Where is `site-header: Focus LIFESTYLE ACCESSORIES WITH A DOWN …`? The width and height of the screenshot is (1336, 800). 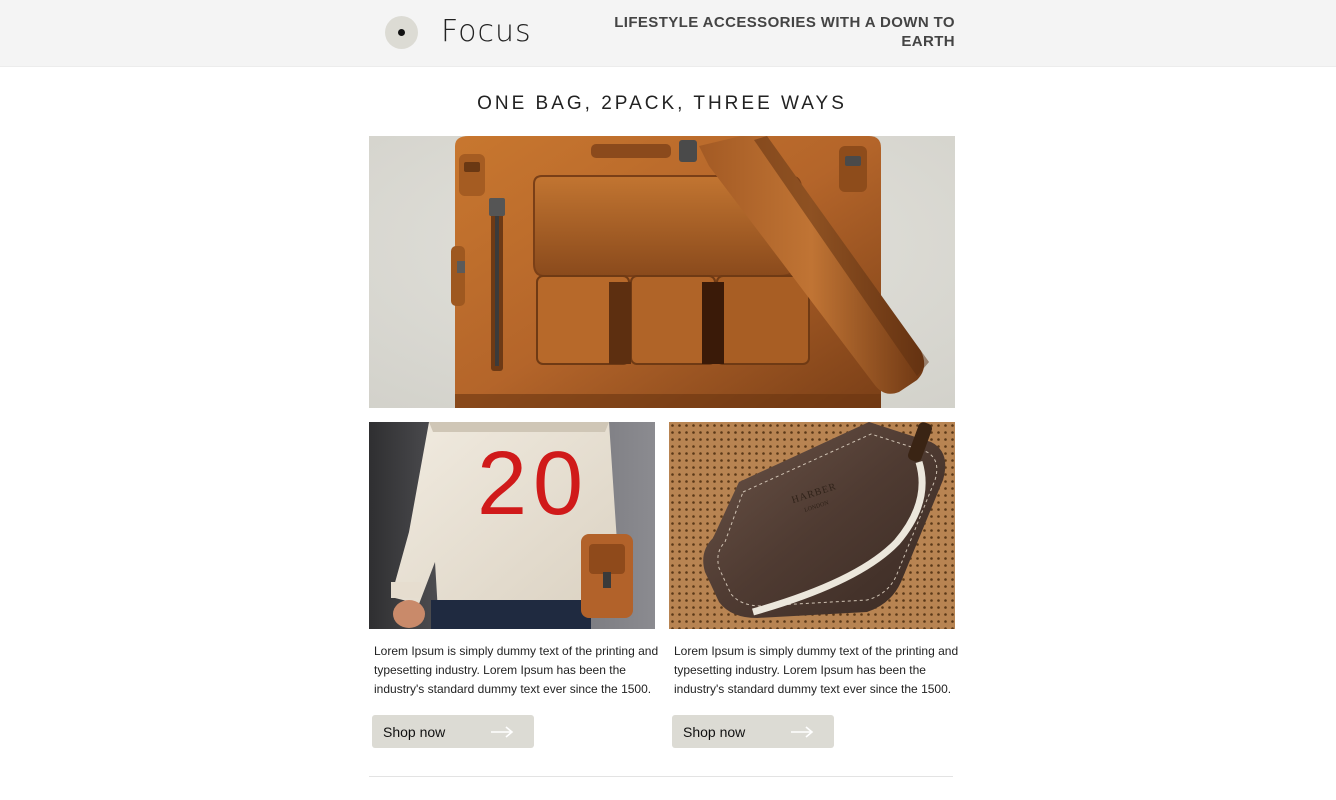
site-header: Focus LIFESTYLE ACCESSORIES WITH A DOWN … is located at coordinates (668, 33).